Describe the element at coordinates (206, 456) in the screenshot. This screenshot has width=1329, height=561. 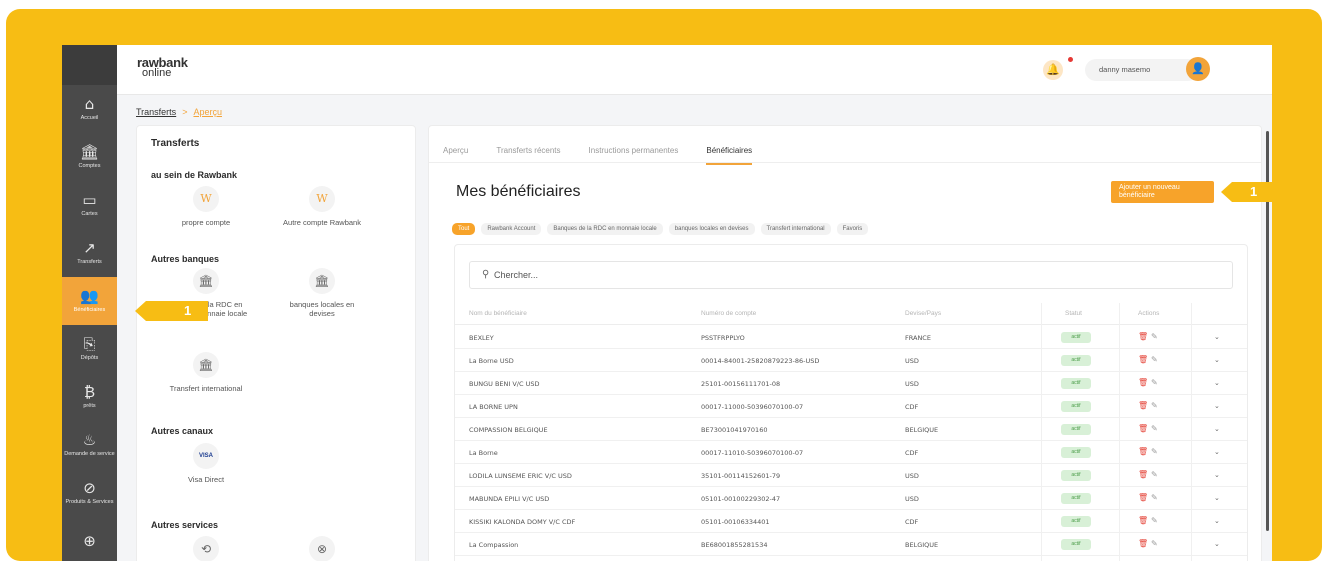
I see `visa-icon: VISA` at that location.